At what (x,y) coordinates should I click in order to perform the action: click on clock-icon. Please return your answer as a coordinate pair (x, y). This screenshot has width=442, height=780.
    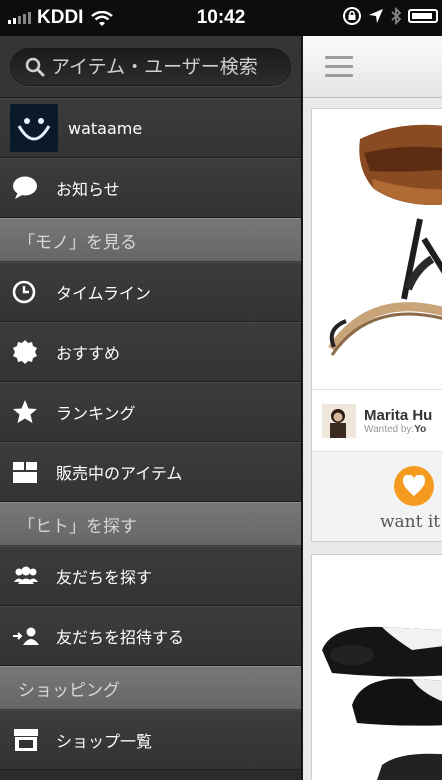
    Looking at the image, I should click on (34, 292).